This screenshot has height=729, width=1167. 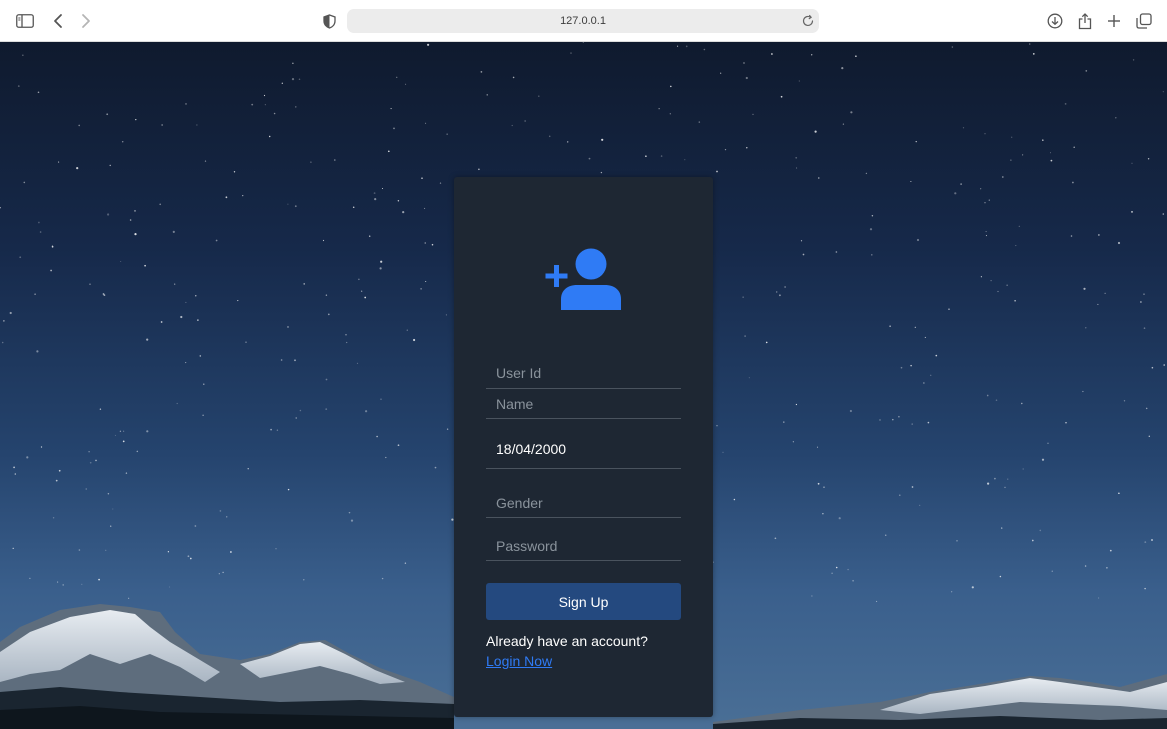 I want to click on name-field, so click(x=583, y=404).